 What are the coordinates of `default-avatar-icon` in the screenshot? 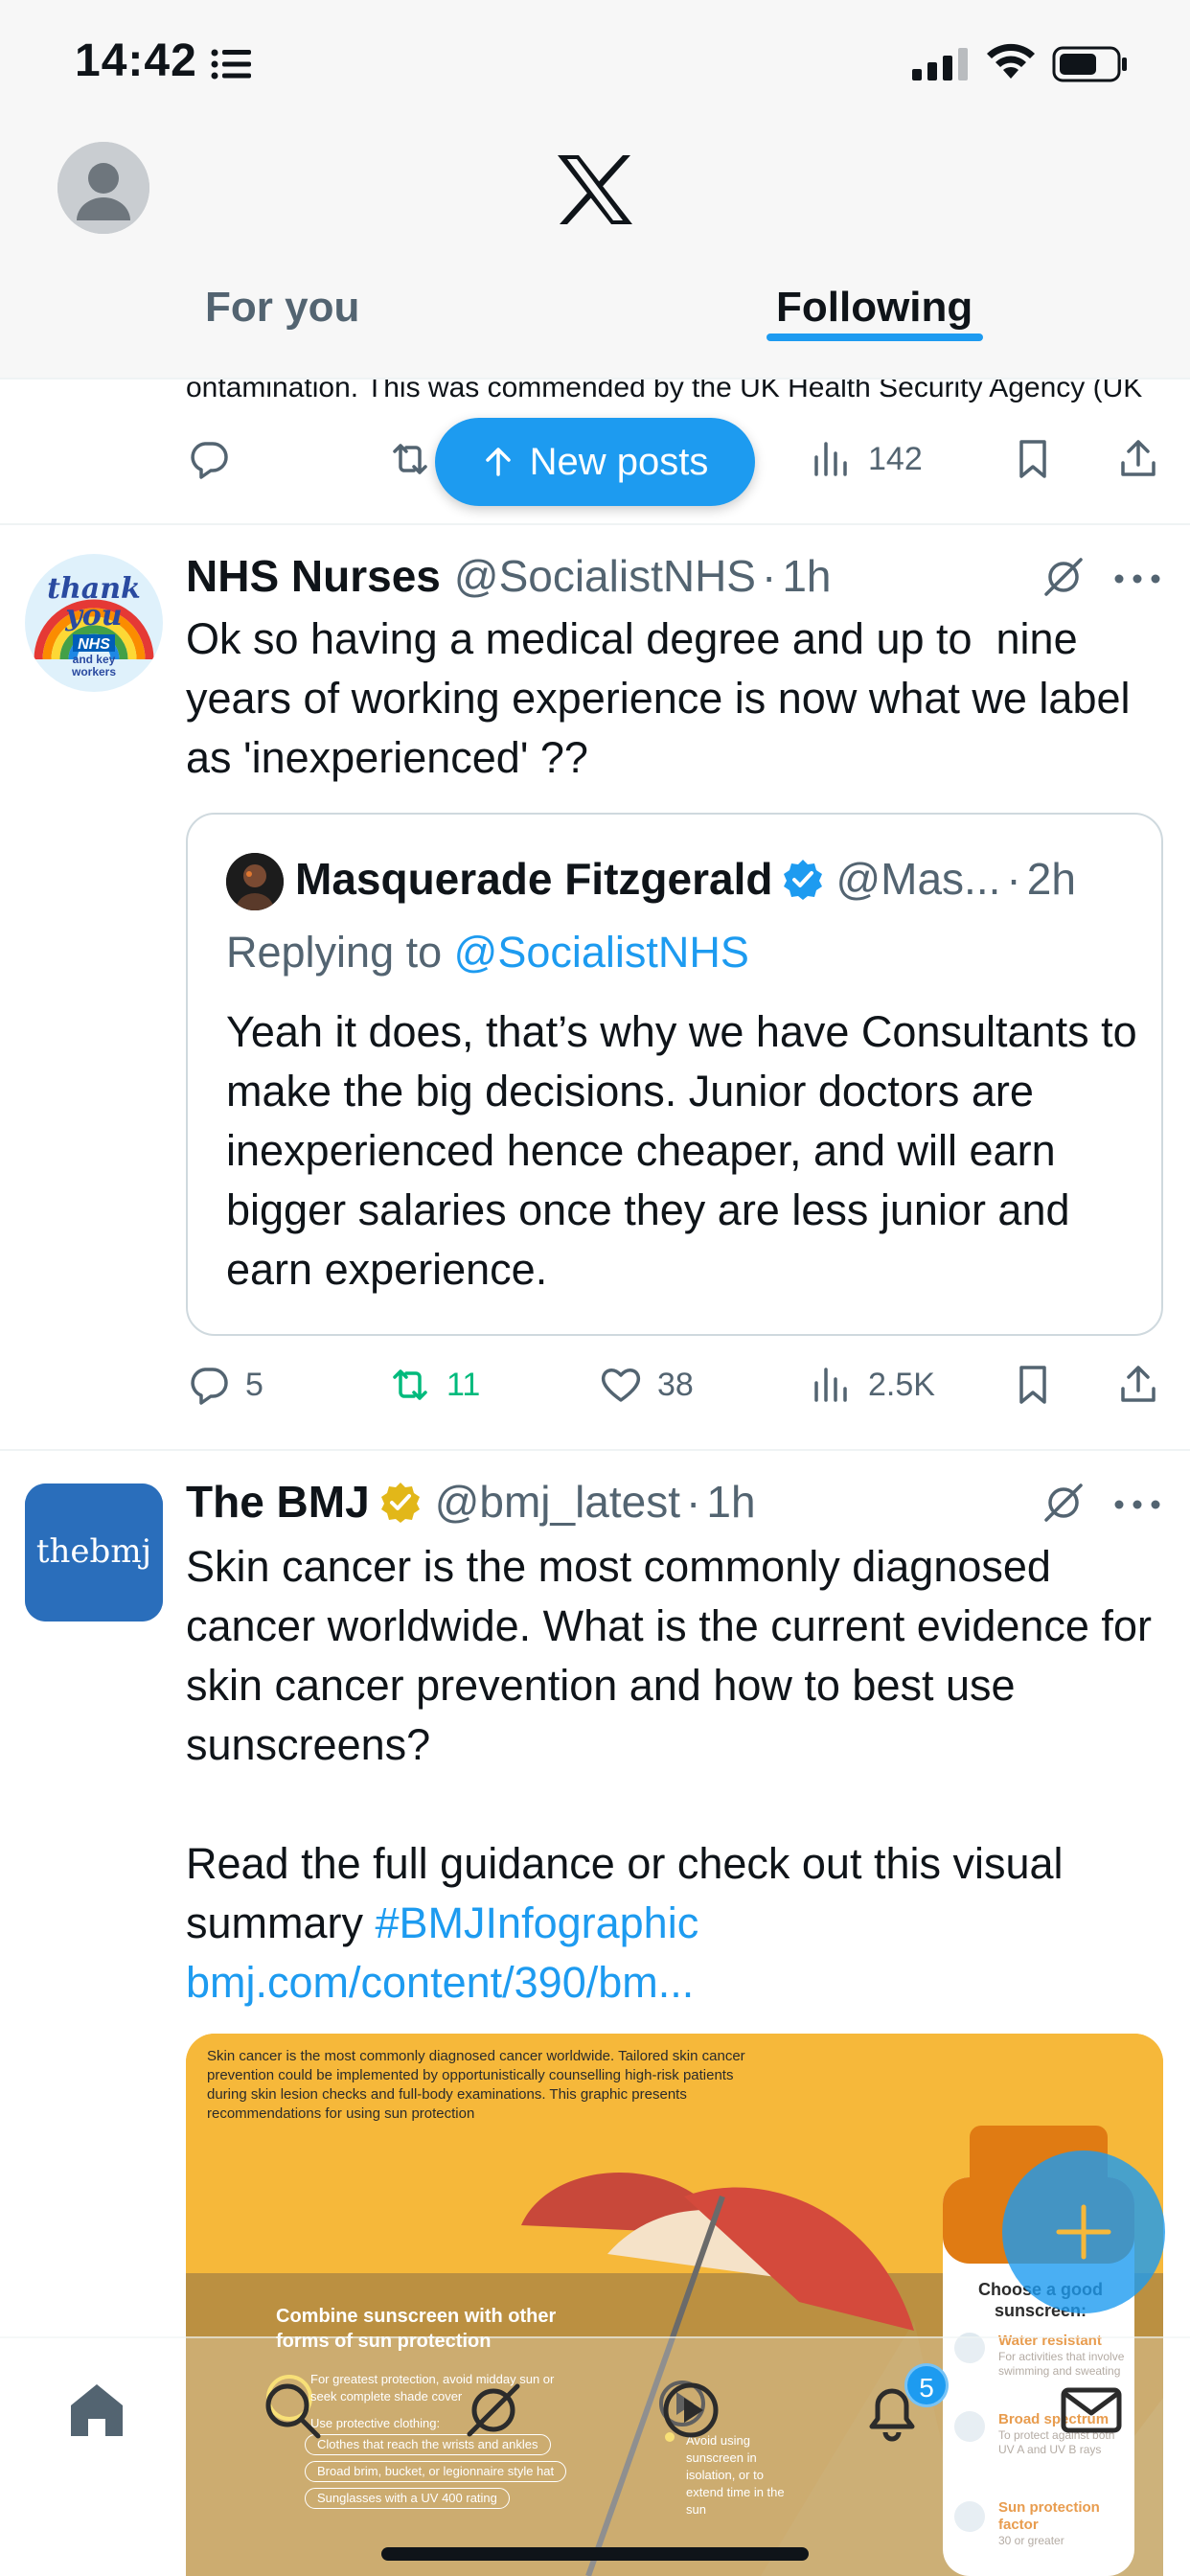 It's located at (103, 188).